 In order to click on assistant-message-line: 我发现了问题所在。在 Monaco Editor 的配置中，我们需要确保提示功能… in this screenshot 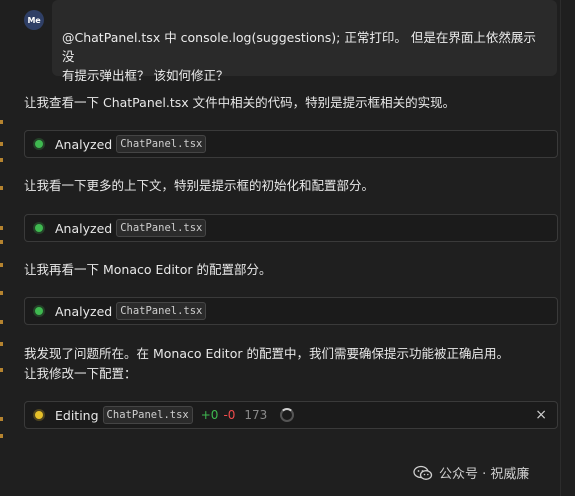, I will do `click(266, 353)`.